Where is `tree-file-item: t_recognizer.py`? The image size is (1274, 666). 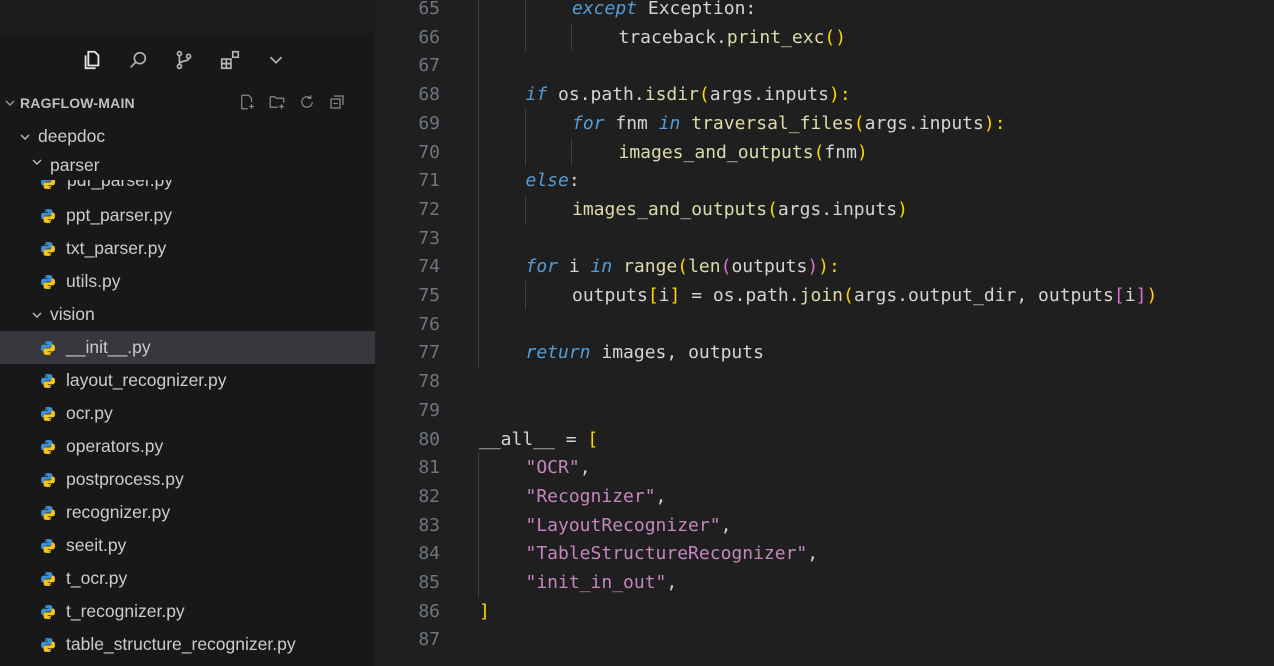
tree-file-item: t_recognizer.py is located at coordinates (187, 611).